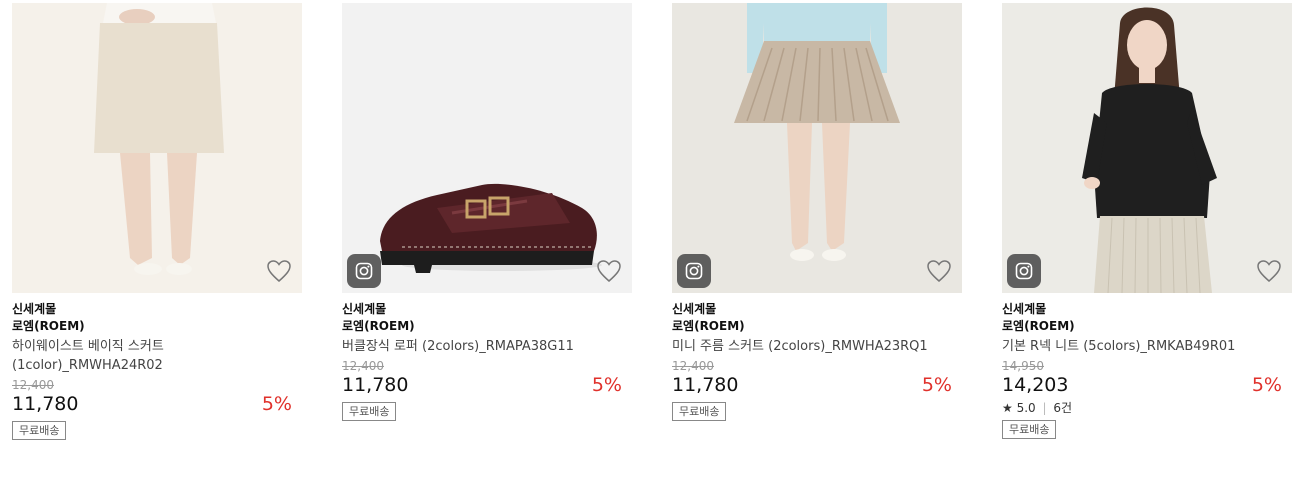 Image resolution: width=1307 pixels, height=485 pixels. What do you see at coordinates (817, 346) in the screenshot?
I see `product-name: 미니 주름 스커트 (2colors)_RMWHA23RQ1` at bounding box center [817, 346].